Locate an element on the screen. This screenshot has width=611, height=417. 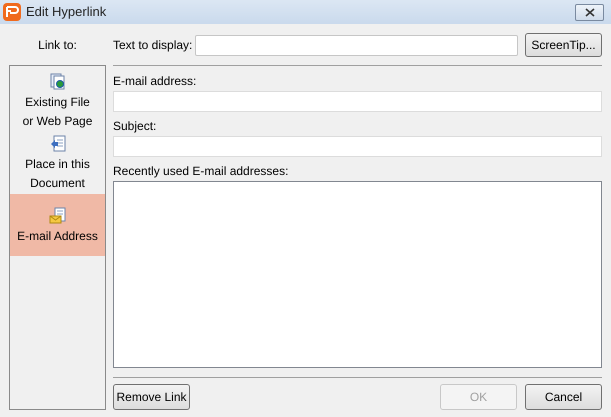
link-to-label: Link to: is located at coordinates (57, 45).